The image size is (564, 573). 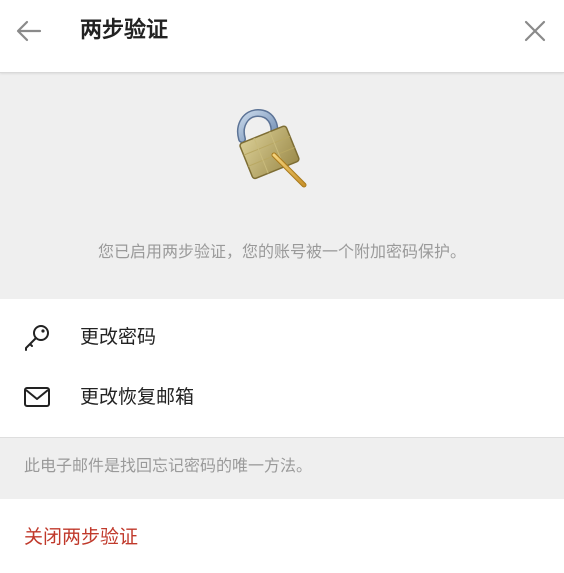 I want to click on envelope-icon, so click(x=37, y=397).